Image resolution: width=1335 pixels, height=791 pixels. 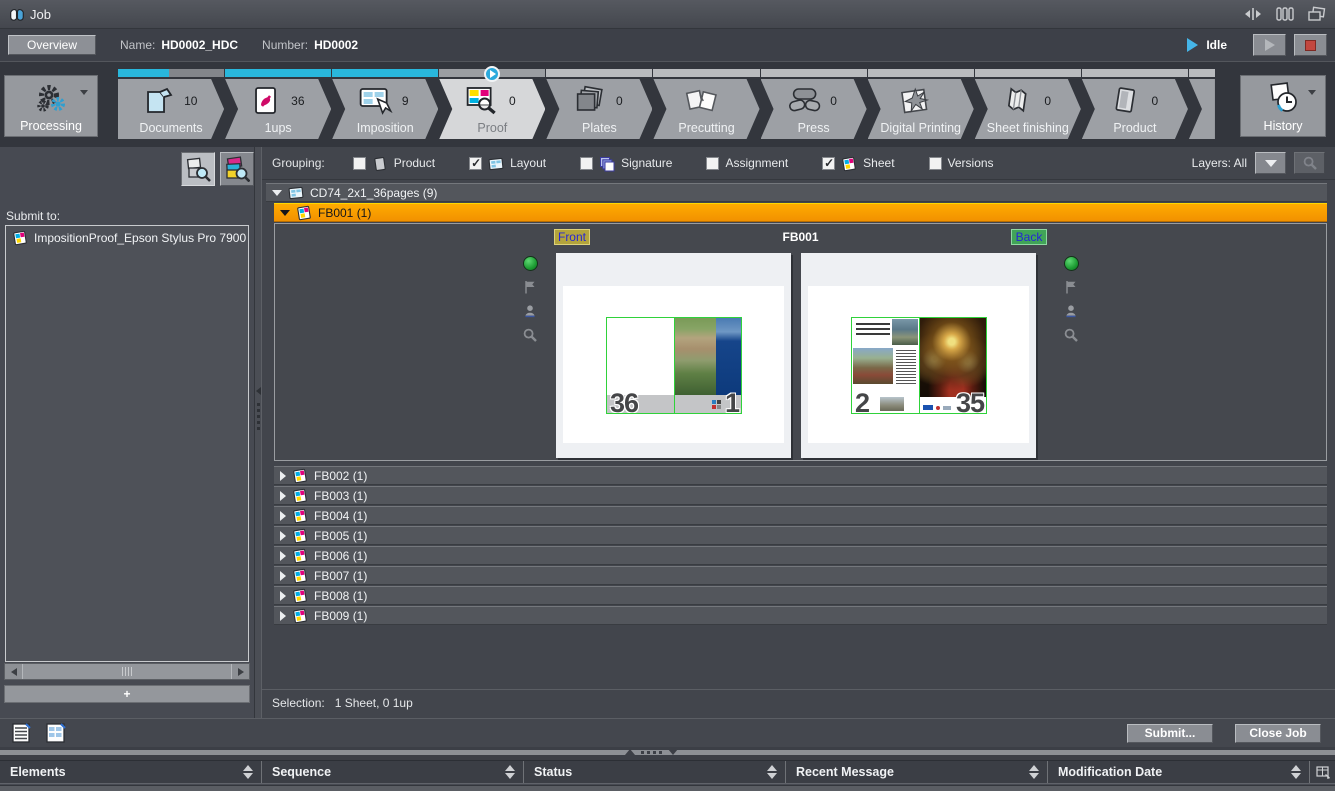 What do you see at coordinates (127, 236) in the screenshot?
I see `printer-list-item: ImpositionProof_Epson Stylus Pro 7900` at bounding box center [127, 236].